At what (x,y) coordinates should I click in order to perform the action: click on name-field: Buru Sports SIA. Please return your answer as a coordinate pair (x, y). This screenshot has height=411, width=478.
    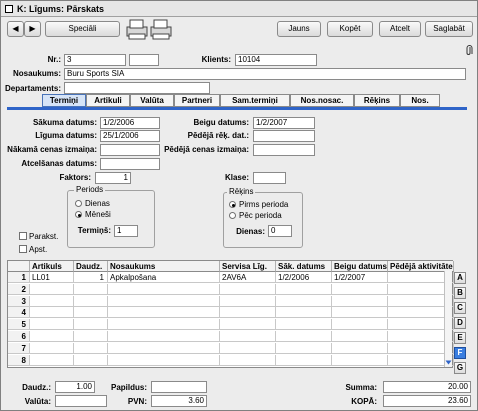
    Looking at the image, I should click on (265, 74).